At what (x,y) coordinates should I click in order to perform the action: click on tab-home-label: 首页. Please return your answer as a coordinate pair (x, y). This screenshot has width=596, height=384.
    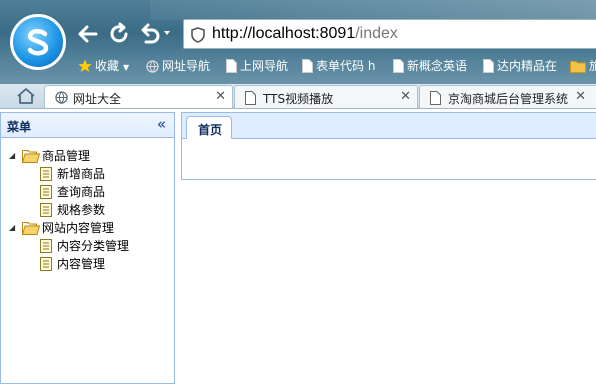
    Looking at the image, I should click on (210, 130).